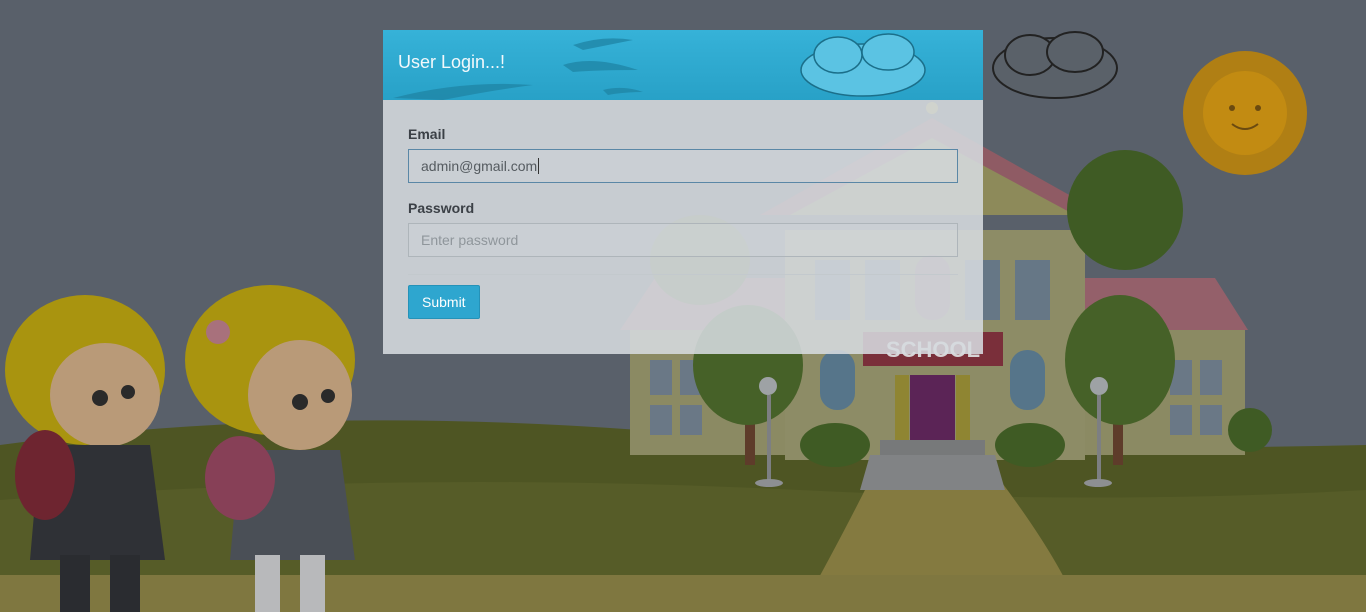 This screenshot has height=612, width=1366. I want to click on password-group: Password Enter password, so click(683, 228).